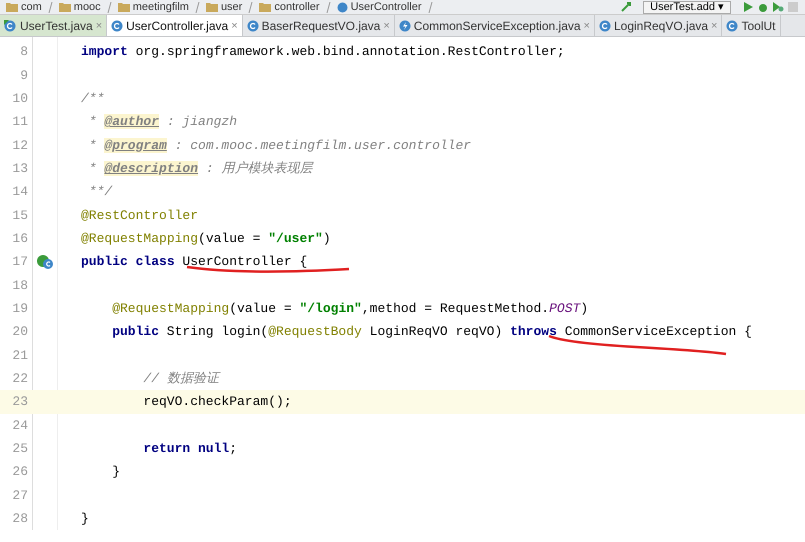 The image size is (805, 542). Describe the element at coordinates (151, 168) in the screenshot. I see `code-doctag: @description` at that location.